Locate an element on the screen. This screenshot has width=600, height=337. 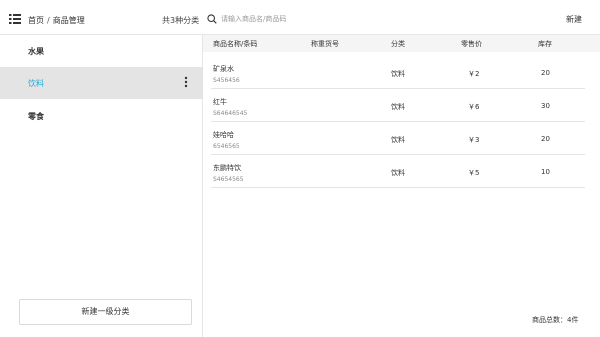
table-row: 红牛 S64646545 饮料 ￥6 30 is located at coordinates (398, 105).